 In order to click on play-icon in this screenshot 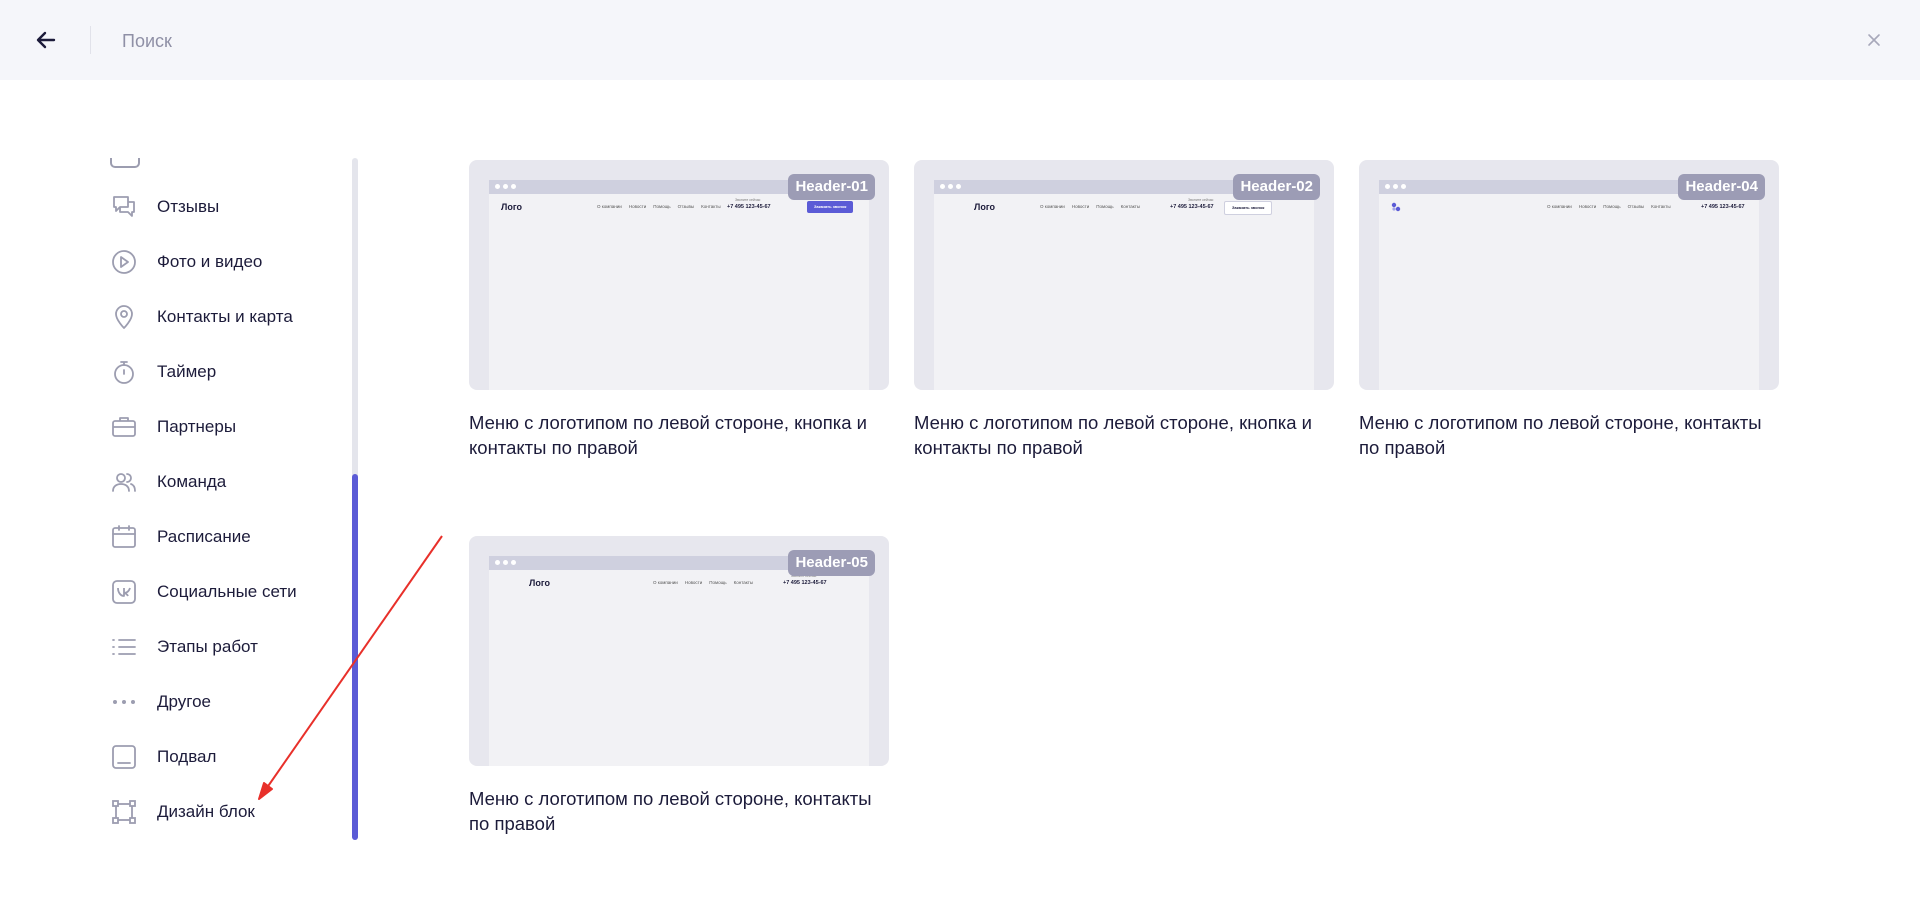, I will do `click(124, 262)`.